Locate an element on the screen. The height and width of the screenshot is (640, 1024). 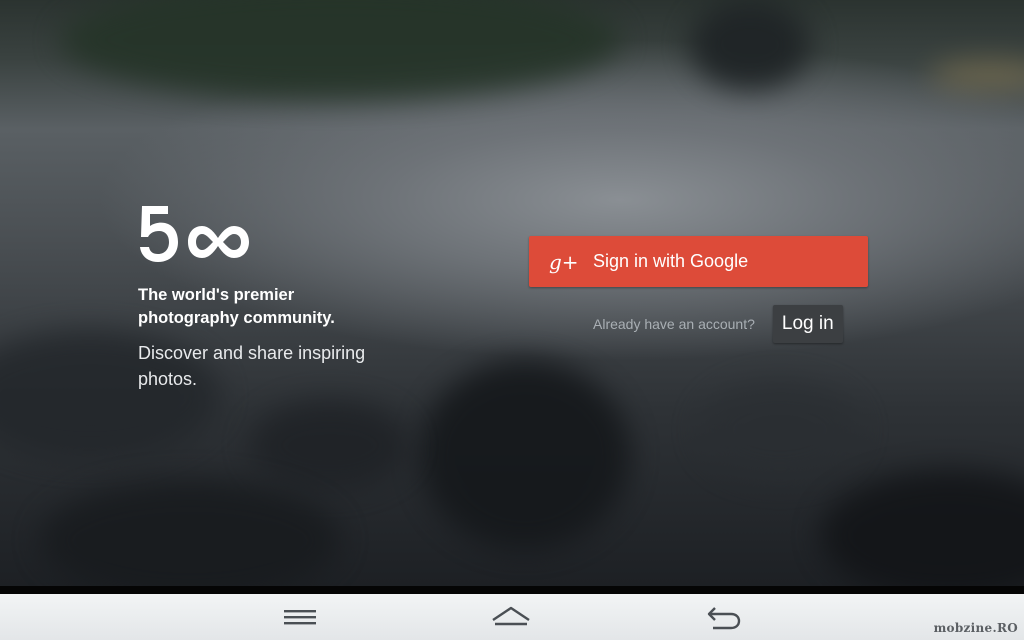
system-navigation-bar: mobzine.RO is located at coordinates (512, 617).